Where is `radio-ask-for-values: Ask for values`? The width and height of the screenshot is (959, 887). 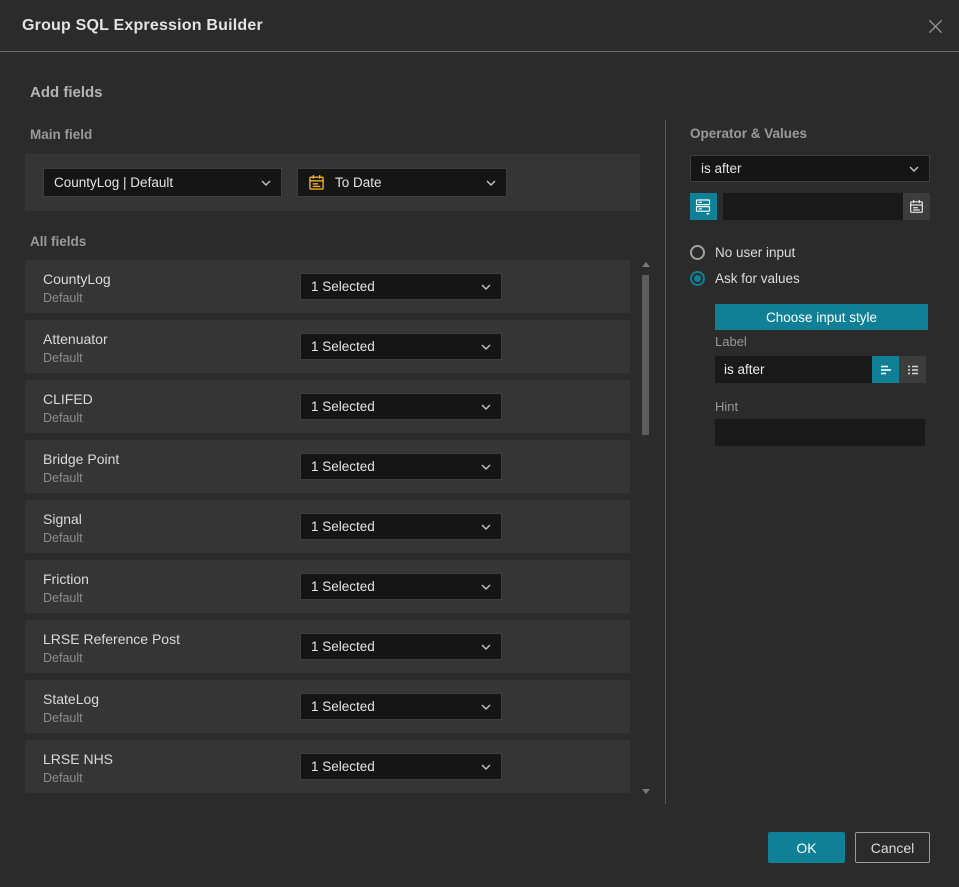
radio-ask-for-values: Ask for values is located at coordinates (745, 278).